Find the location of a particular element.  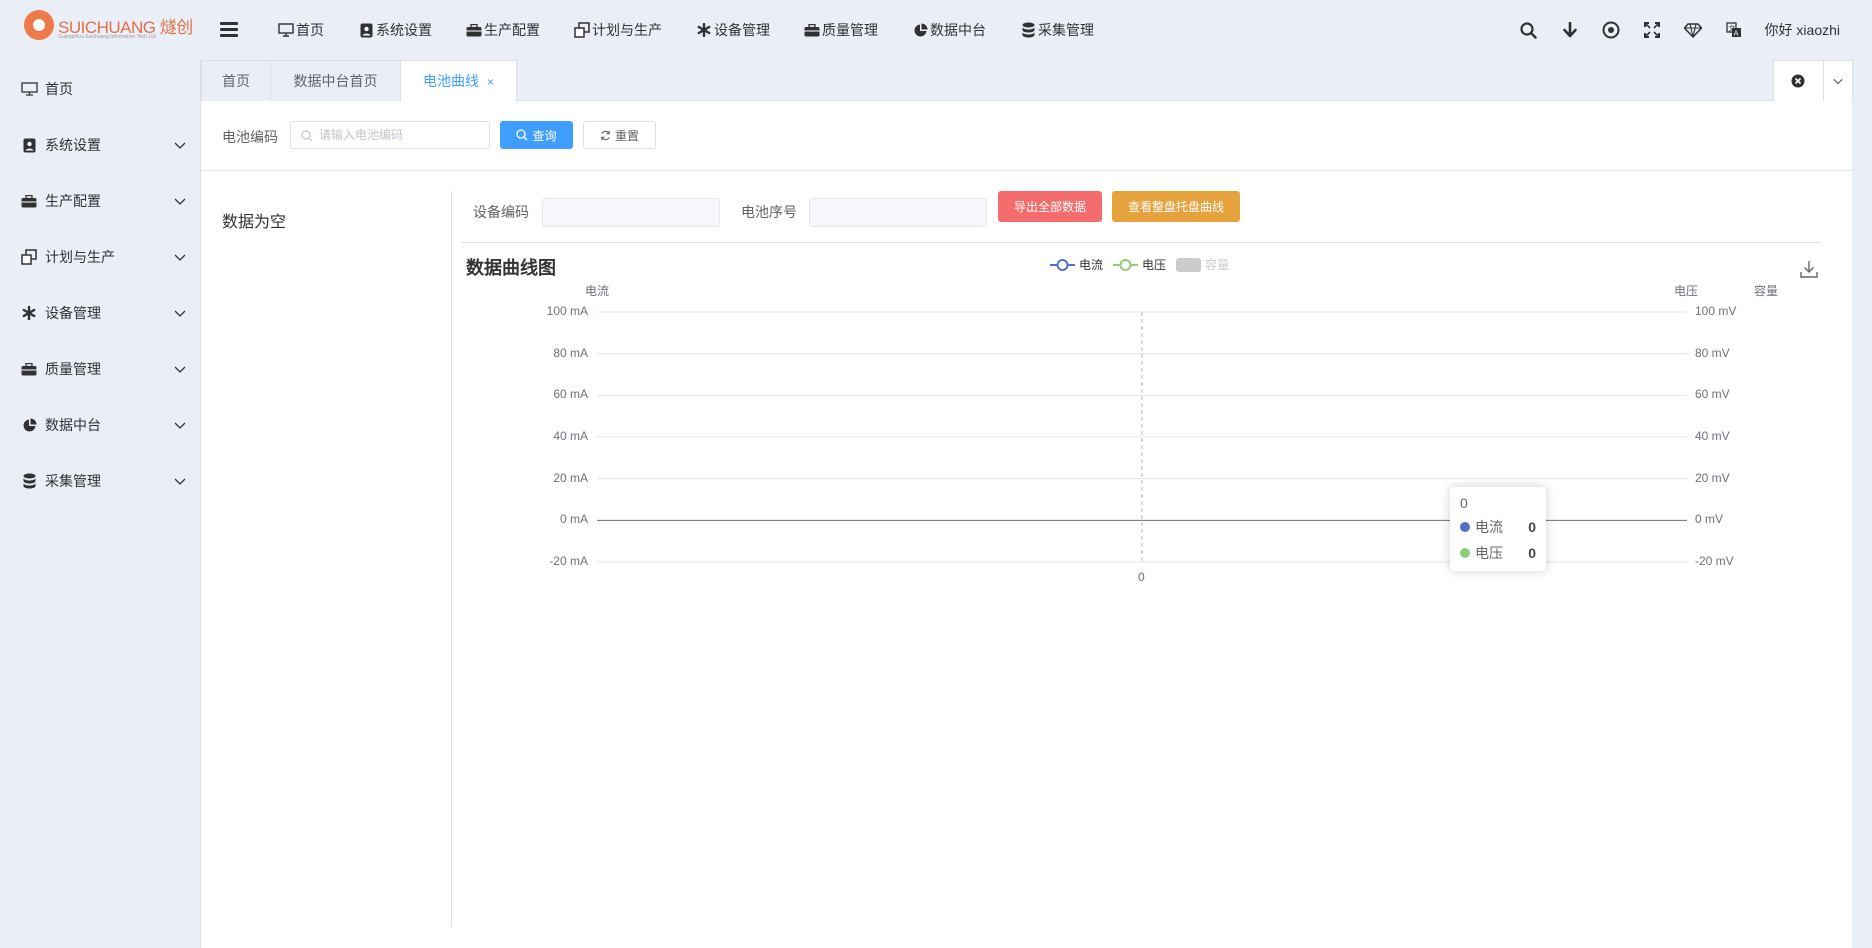

menu-toggle-icon is located at coordinates (229, 30).